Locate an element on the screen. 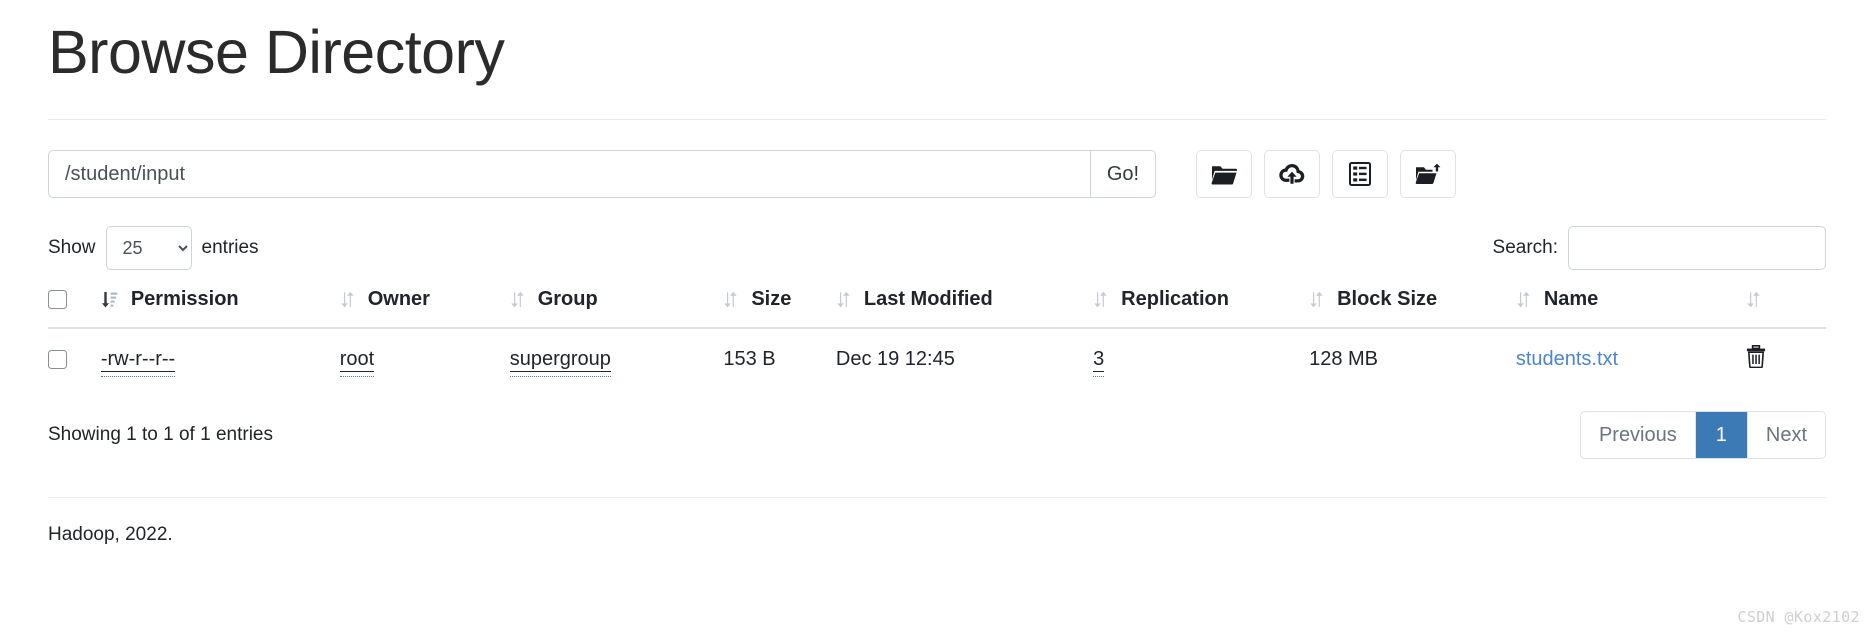  replication-value: 3 is located at coordinates (1099, 360).